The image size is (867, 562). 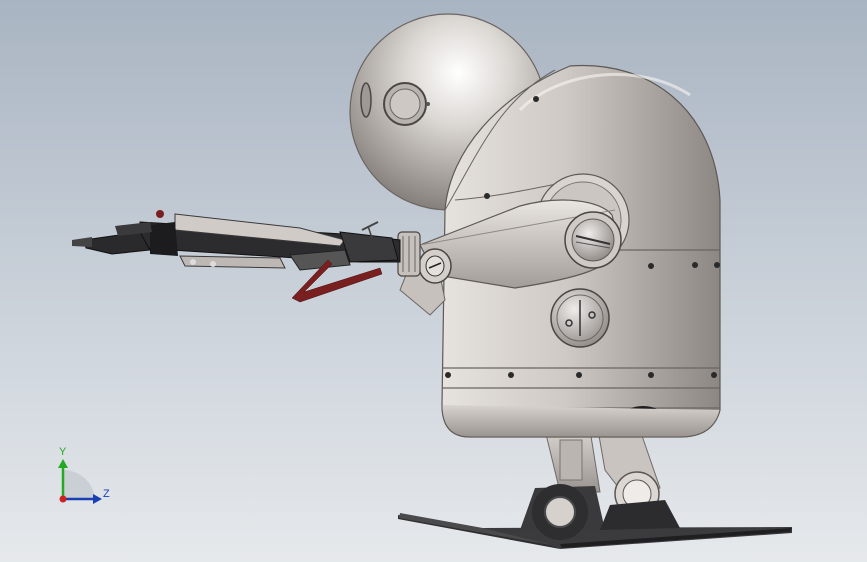 What do you see at coordinates (97, 499) in the screenshot?
I see `z-axis-arrowhead` at bounding box center [97, 499].